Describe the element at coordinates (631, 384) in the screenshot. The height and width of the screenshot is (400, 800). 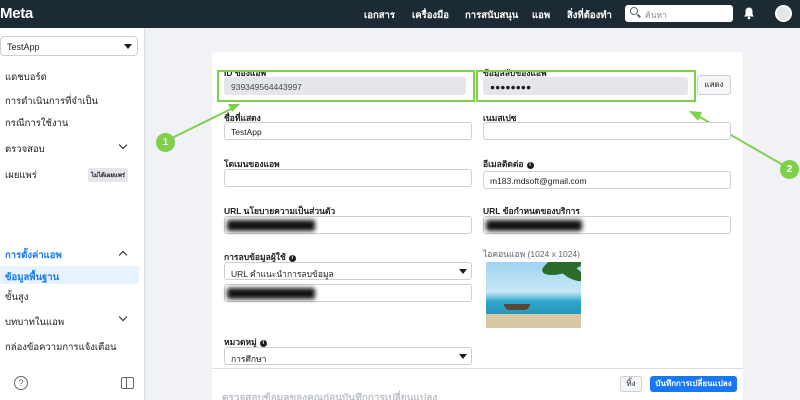
I see `discard-button: ทิ้ง` at that location.